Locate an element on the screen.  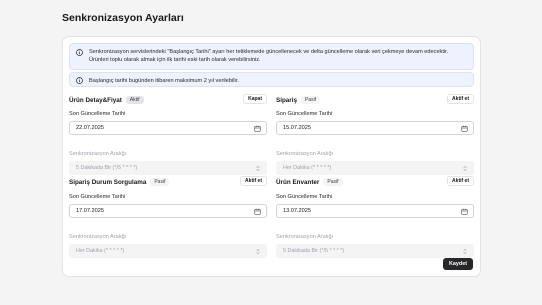
section-title: Sipariş Durum Sorgulama Pasif is located at coordinates (119, 182).